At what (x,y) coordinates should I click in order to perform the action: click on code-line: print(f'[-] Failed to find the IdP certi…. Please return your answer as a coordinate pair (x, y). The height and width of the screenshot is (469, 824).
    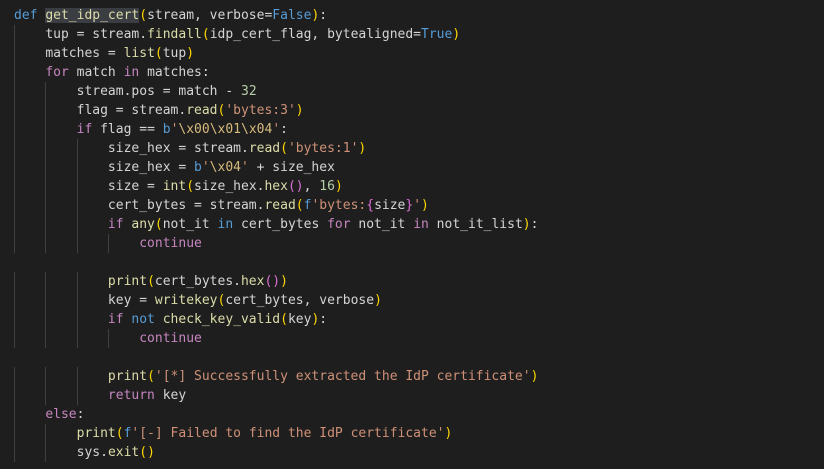
    Looking at the image, I should click on (269, 433).